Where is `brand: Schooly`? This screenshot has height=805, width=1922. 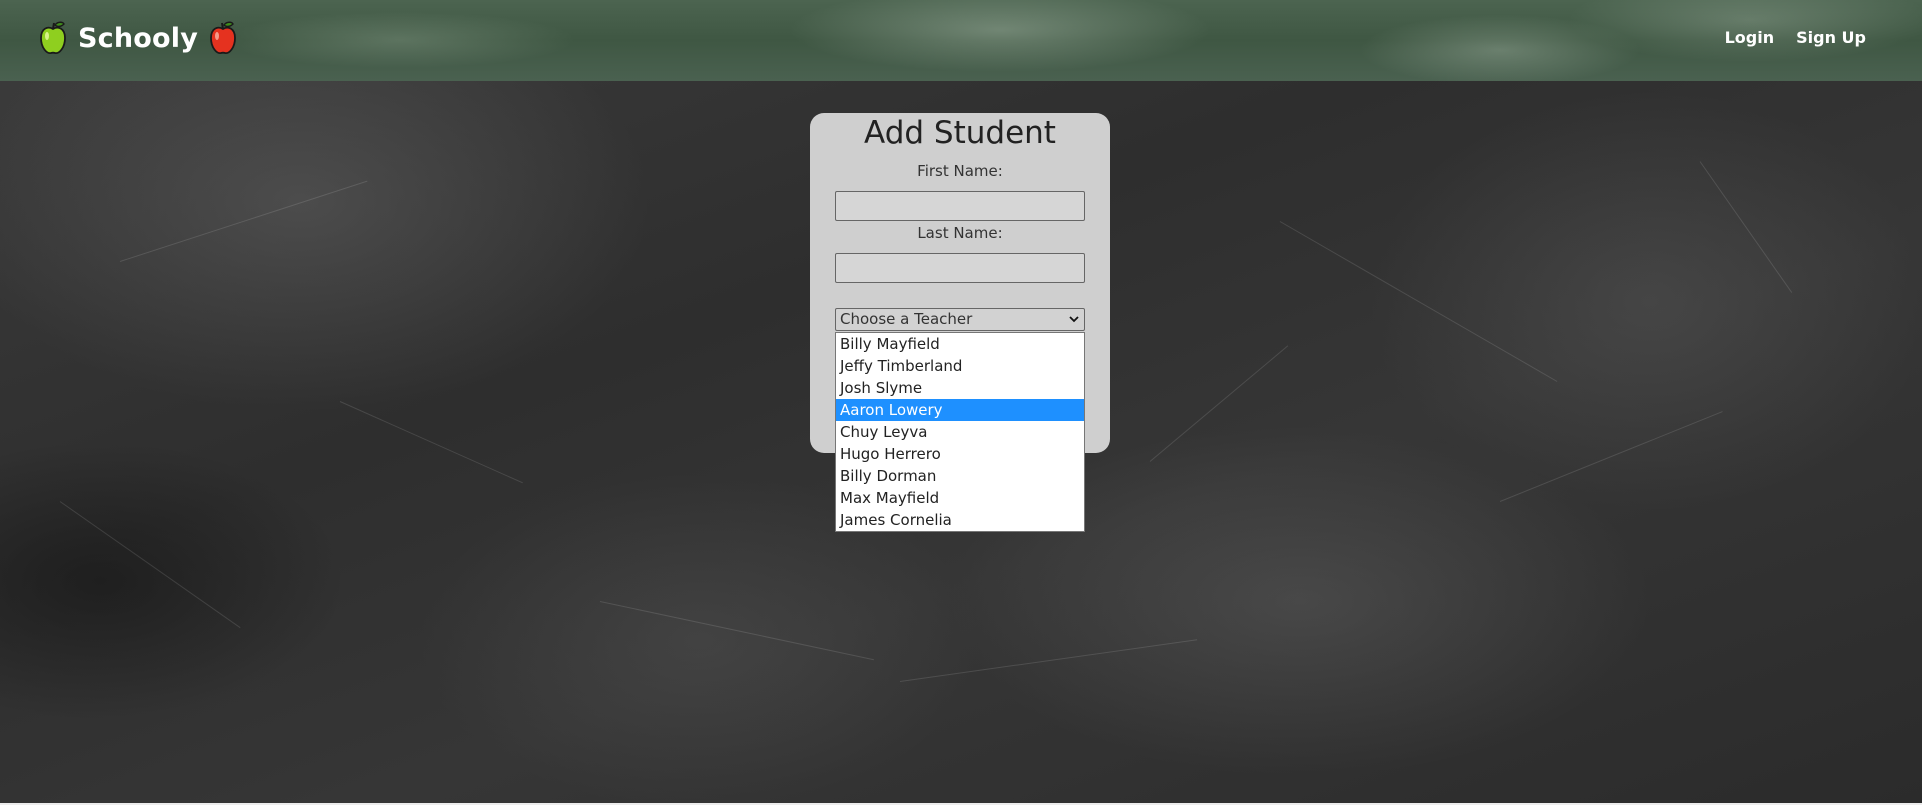
brand: Schooly is located at coordinates (138, 38).